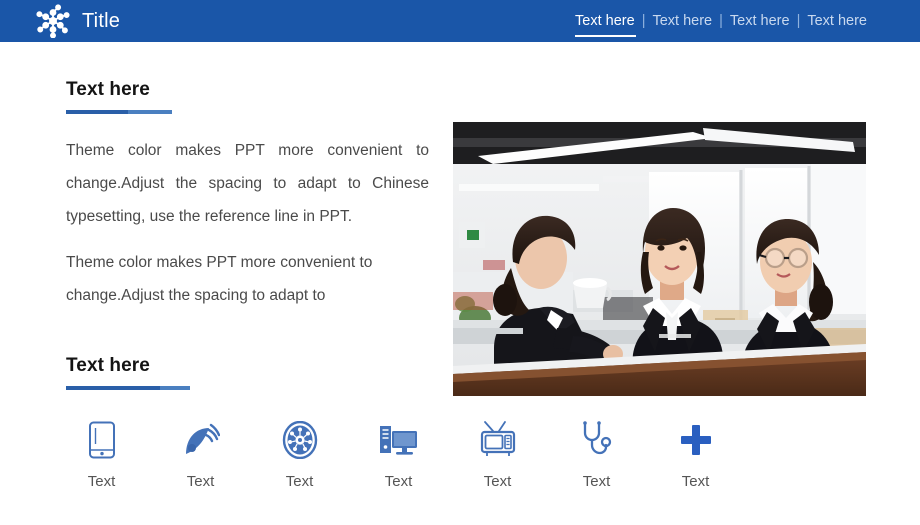  What do you see at coordinates (200, 481) in the screenshot?
I see `feature-label-2: Text` at bounding box center [200, 481].